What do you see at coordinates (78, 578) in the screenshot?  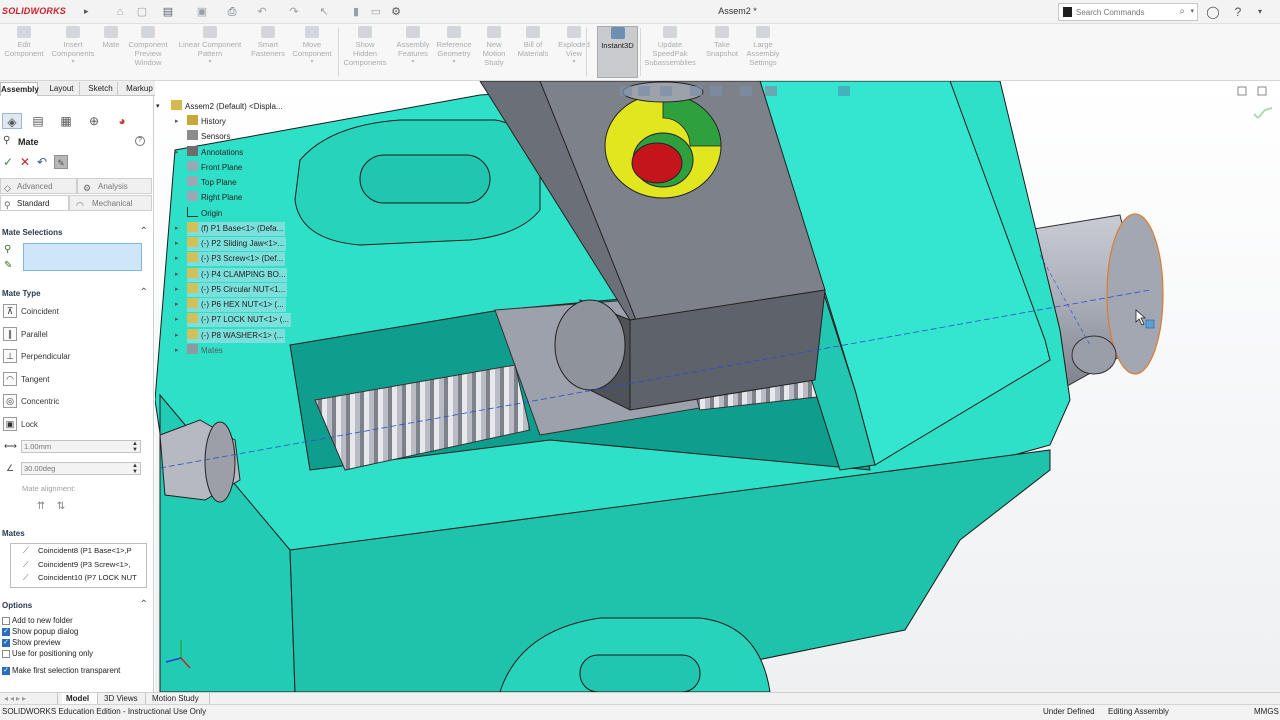 I see `mate-list-item: ⟋ Coincident10 (P7 LOCK NUT` at bounding box center [78, 578].